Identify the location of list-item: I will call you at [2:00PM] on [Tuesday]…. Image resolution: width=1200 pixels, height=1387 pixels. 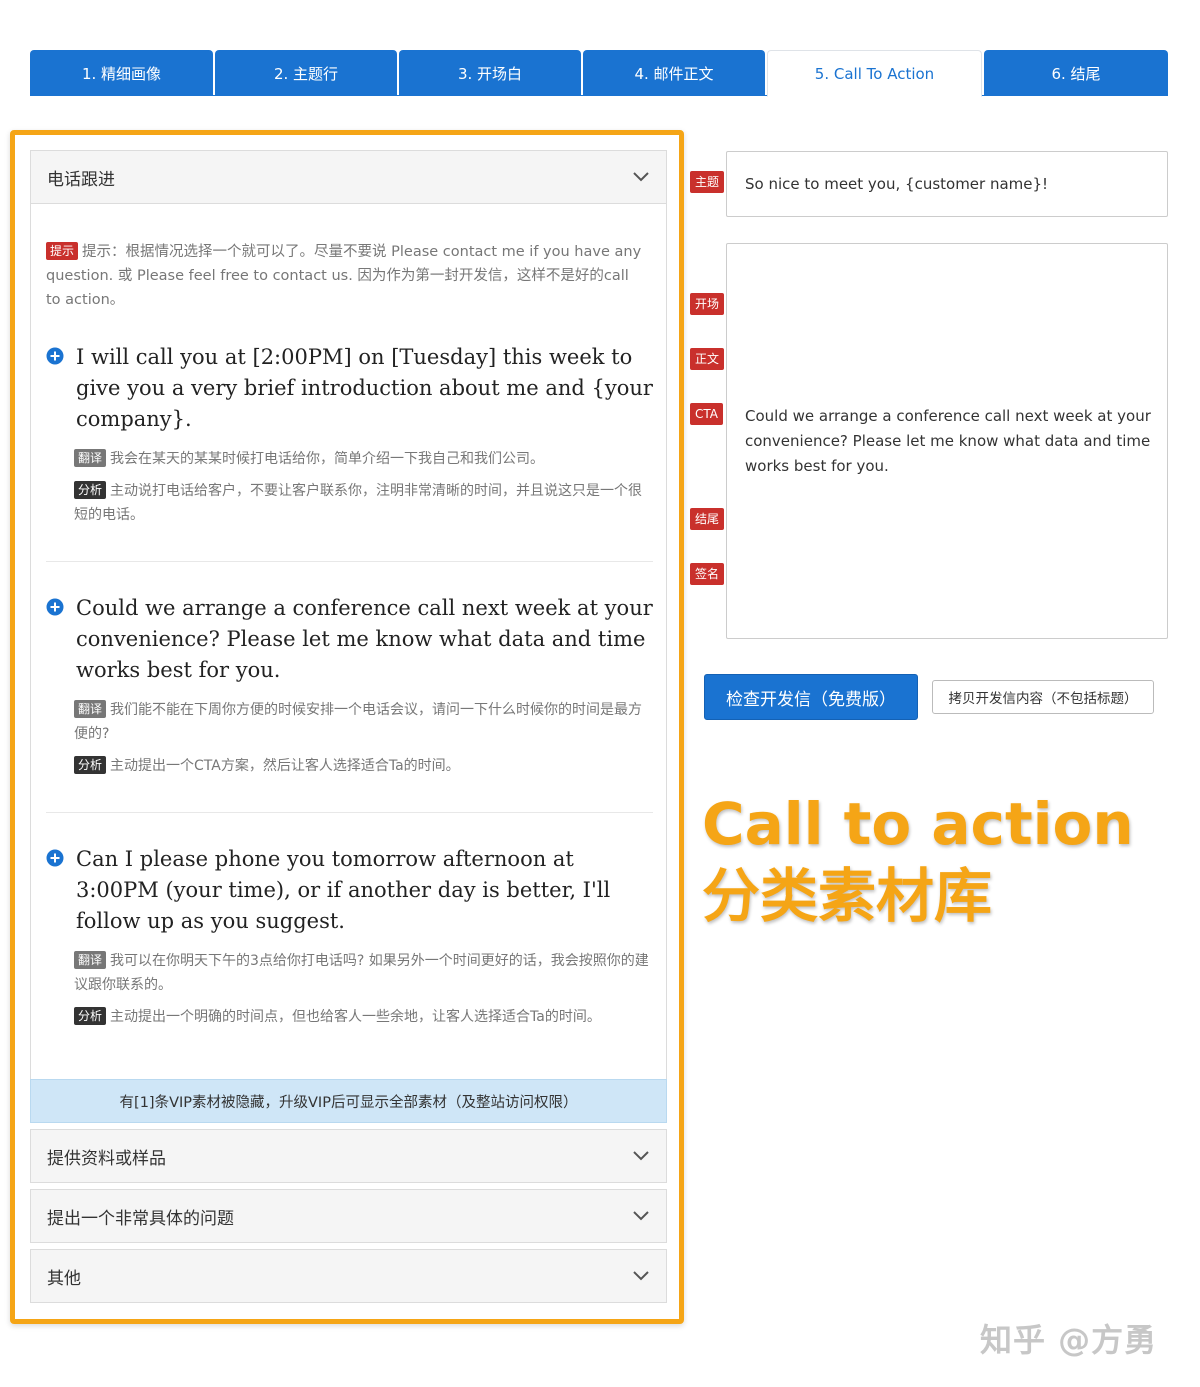
(349, 434).